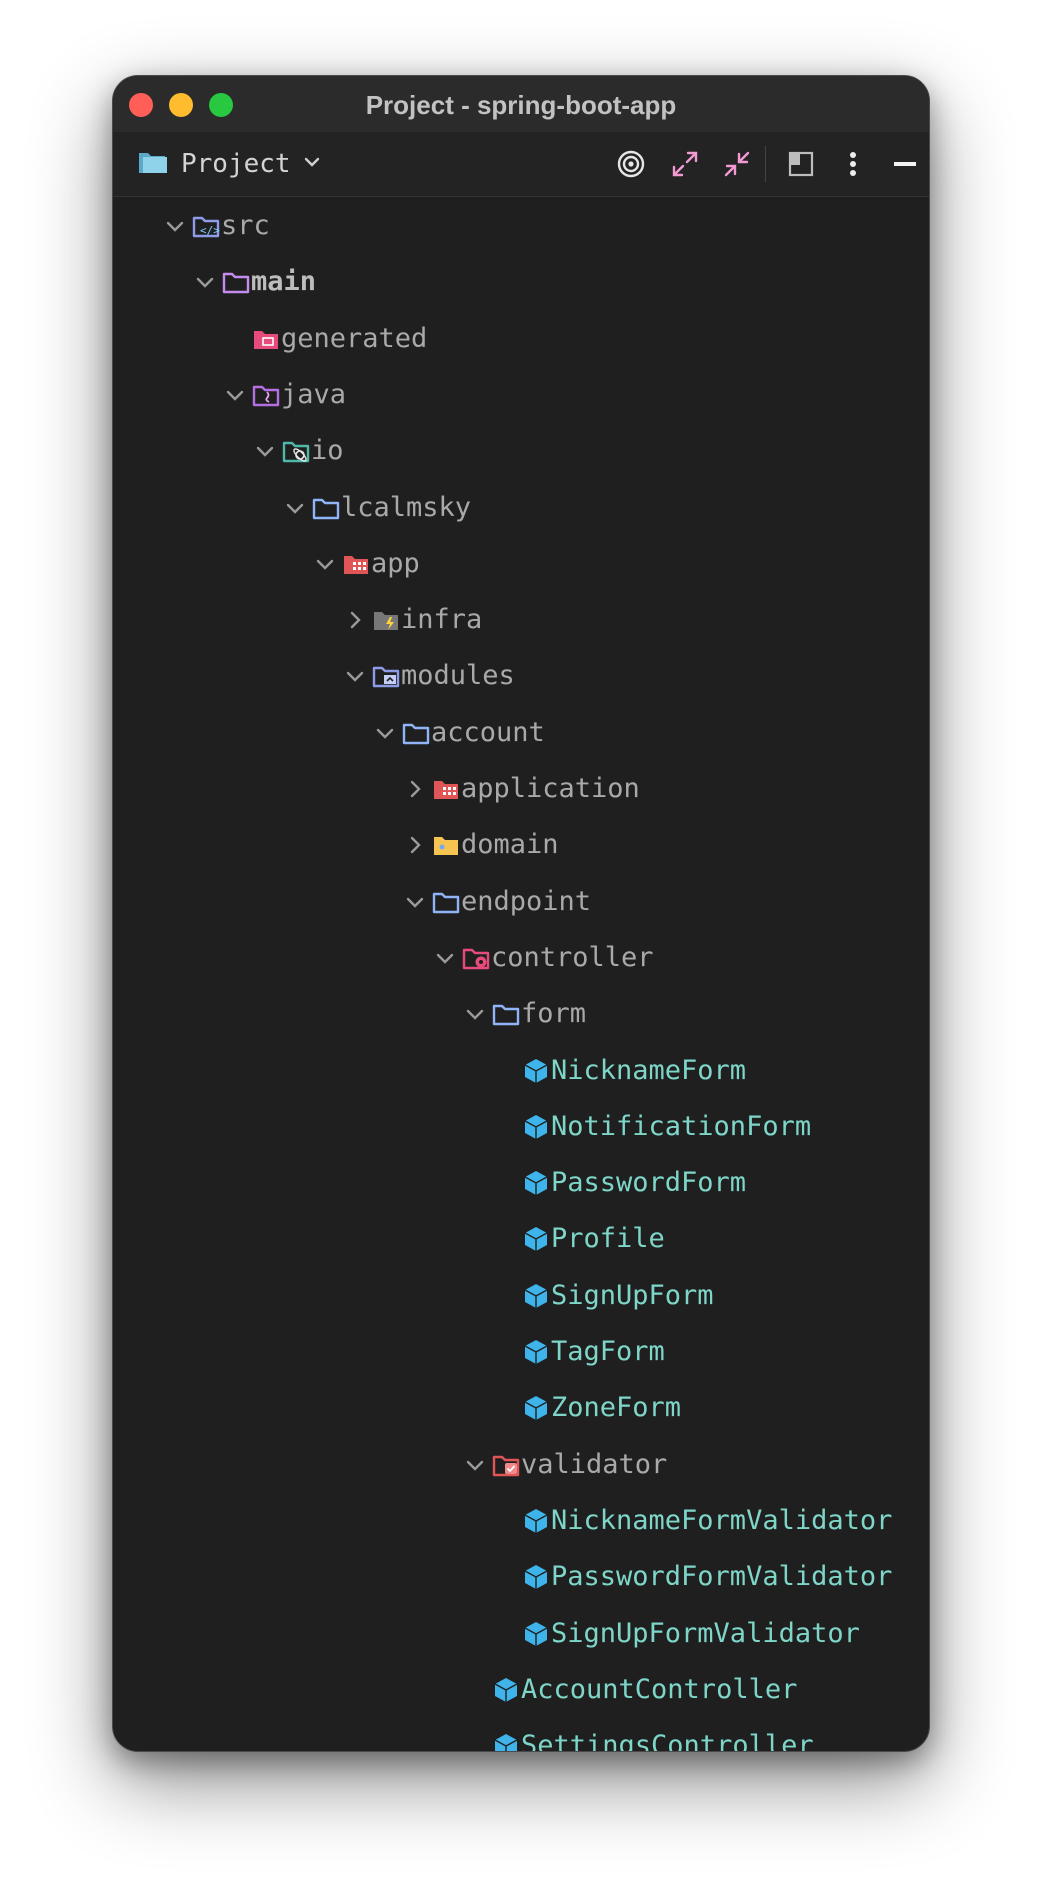 The image size is (1040, 1898). I want to click on toolbar-divider, so click(765, 164).